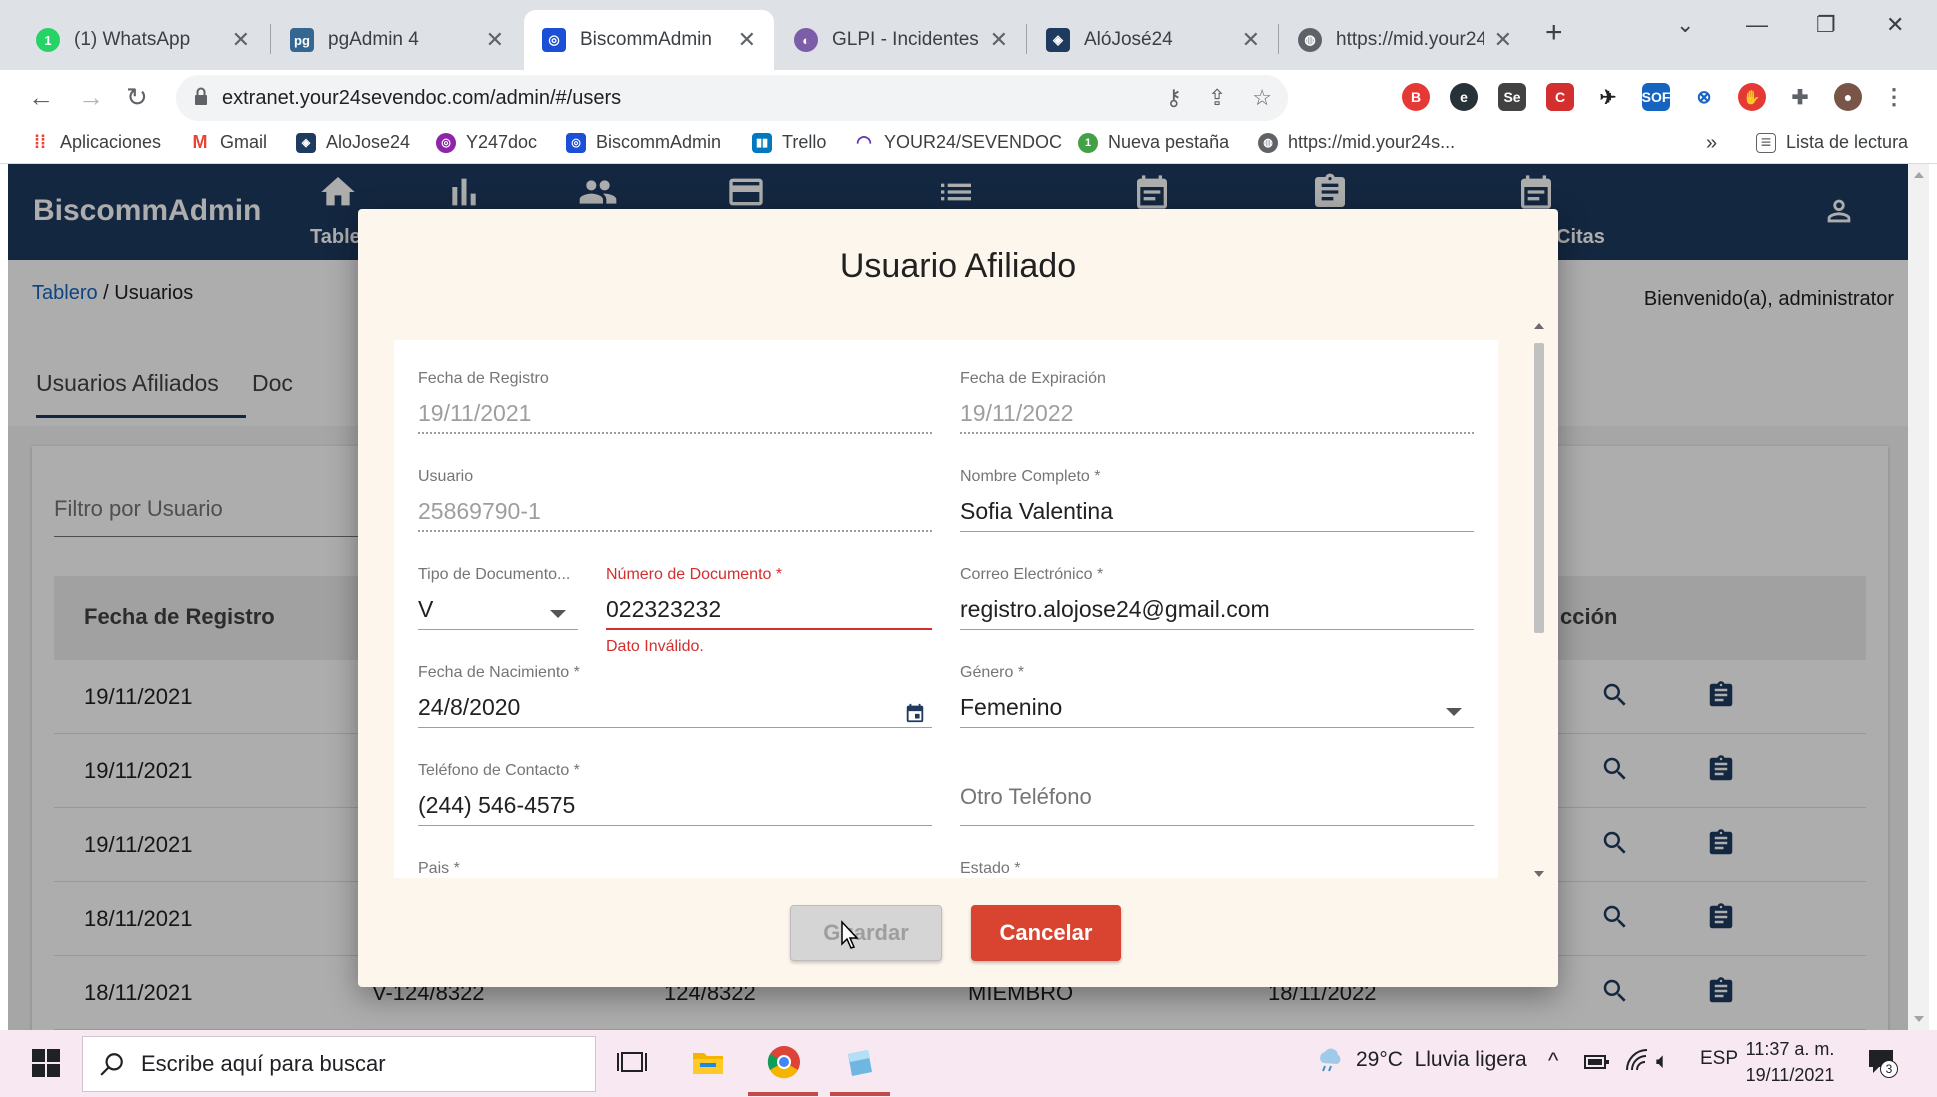 This screenshot has height=1097, width=1937. I want to click on extensions-puzzle-icon: ✚, so click(1800, 97).